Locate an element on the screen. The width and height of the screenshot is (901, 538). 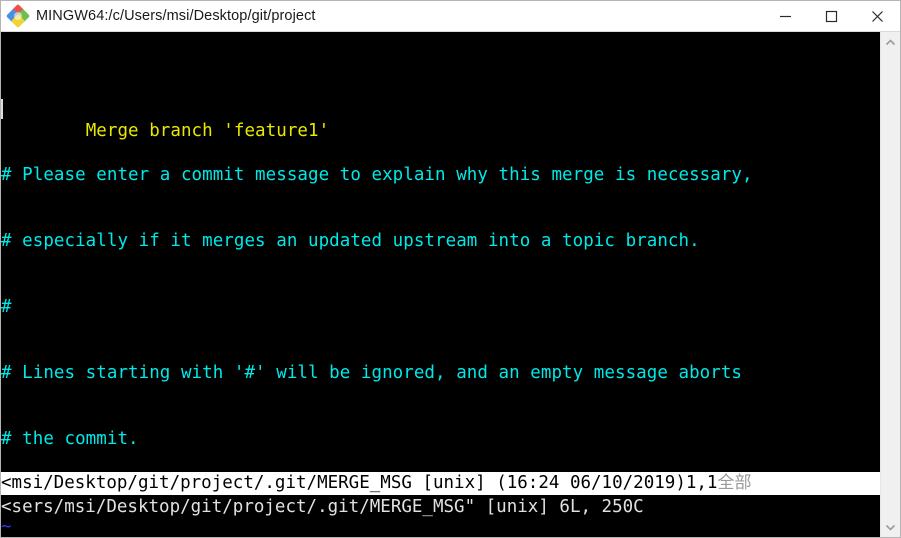
status-timestamp: (16:24 06/10/2019) is located at coordinates (591, 483).